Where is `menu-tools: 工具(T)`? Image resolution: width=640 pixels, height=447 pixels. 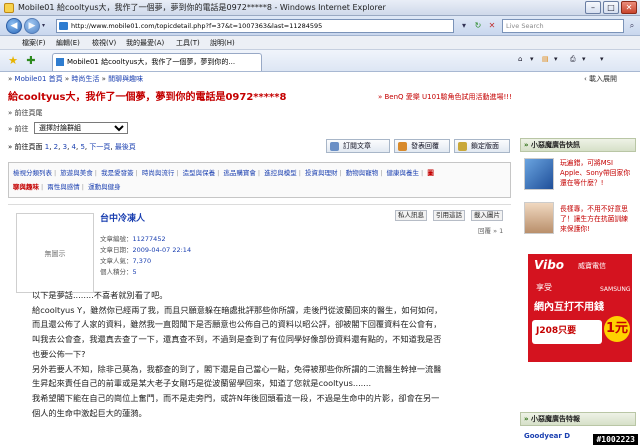
menu-tools: 工具(T) is located at coordinates (188, 43).